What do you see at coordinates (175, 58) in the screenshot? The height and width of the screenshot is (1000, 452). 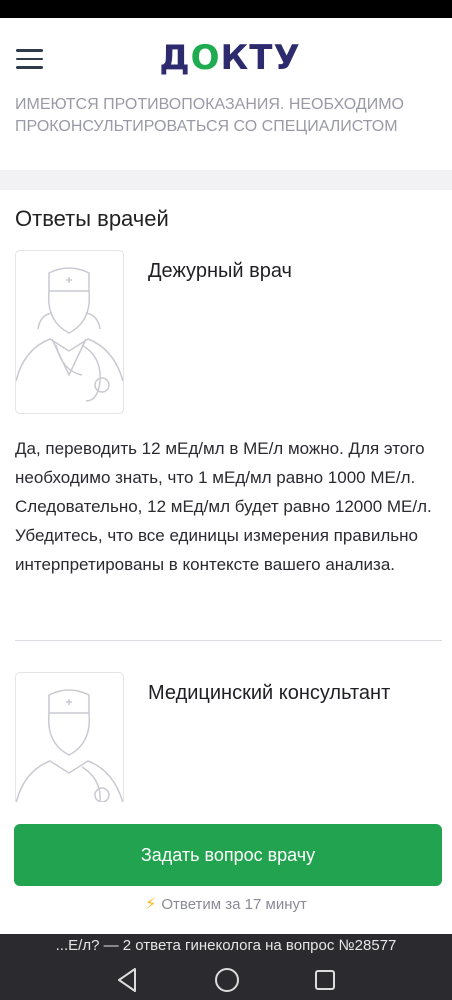 I see `logo-text-start: Д` at bounding box center [175, 58].